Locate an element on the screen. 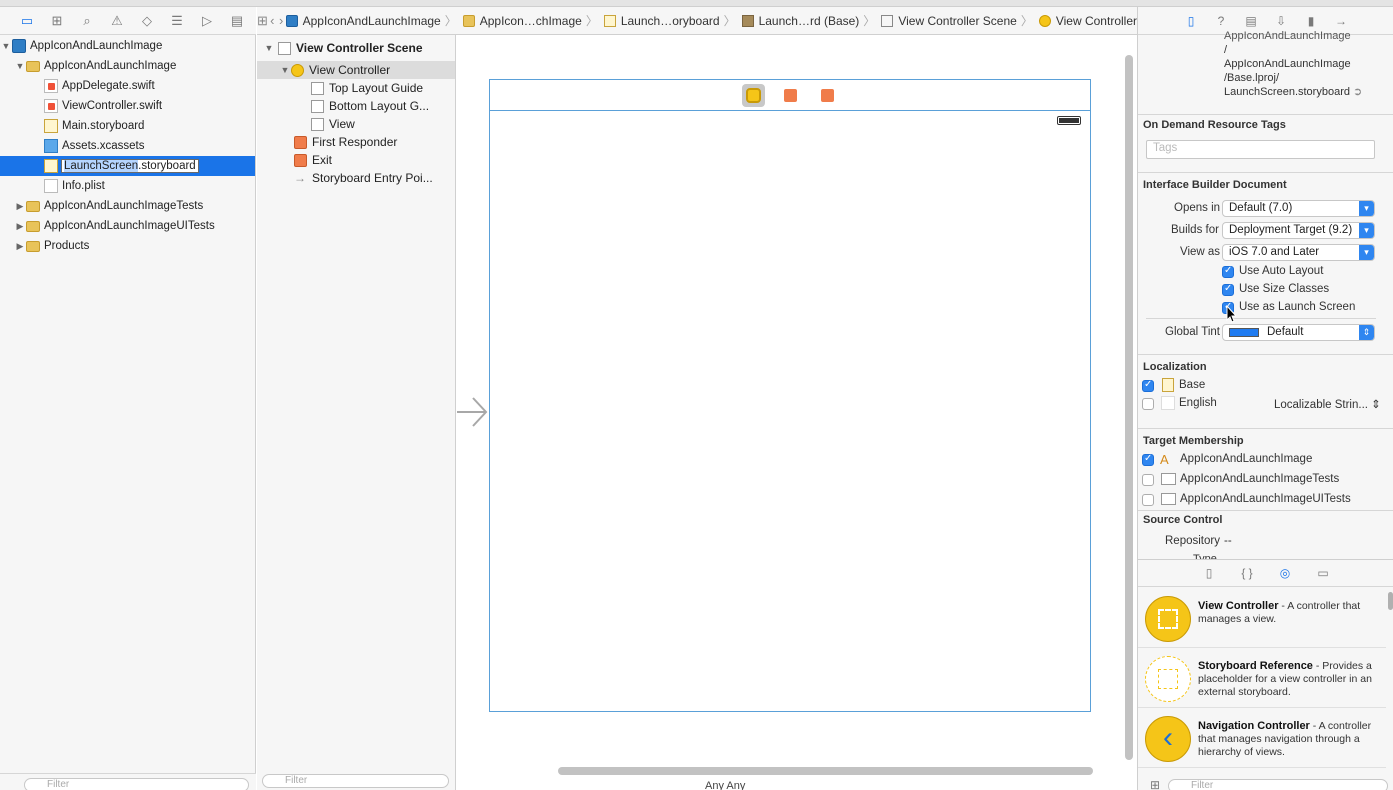  library-filter-input: Filter is located at coordinates (1278, 784).